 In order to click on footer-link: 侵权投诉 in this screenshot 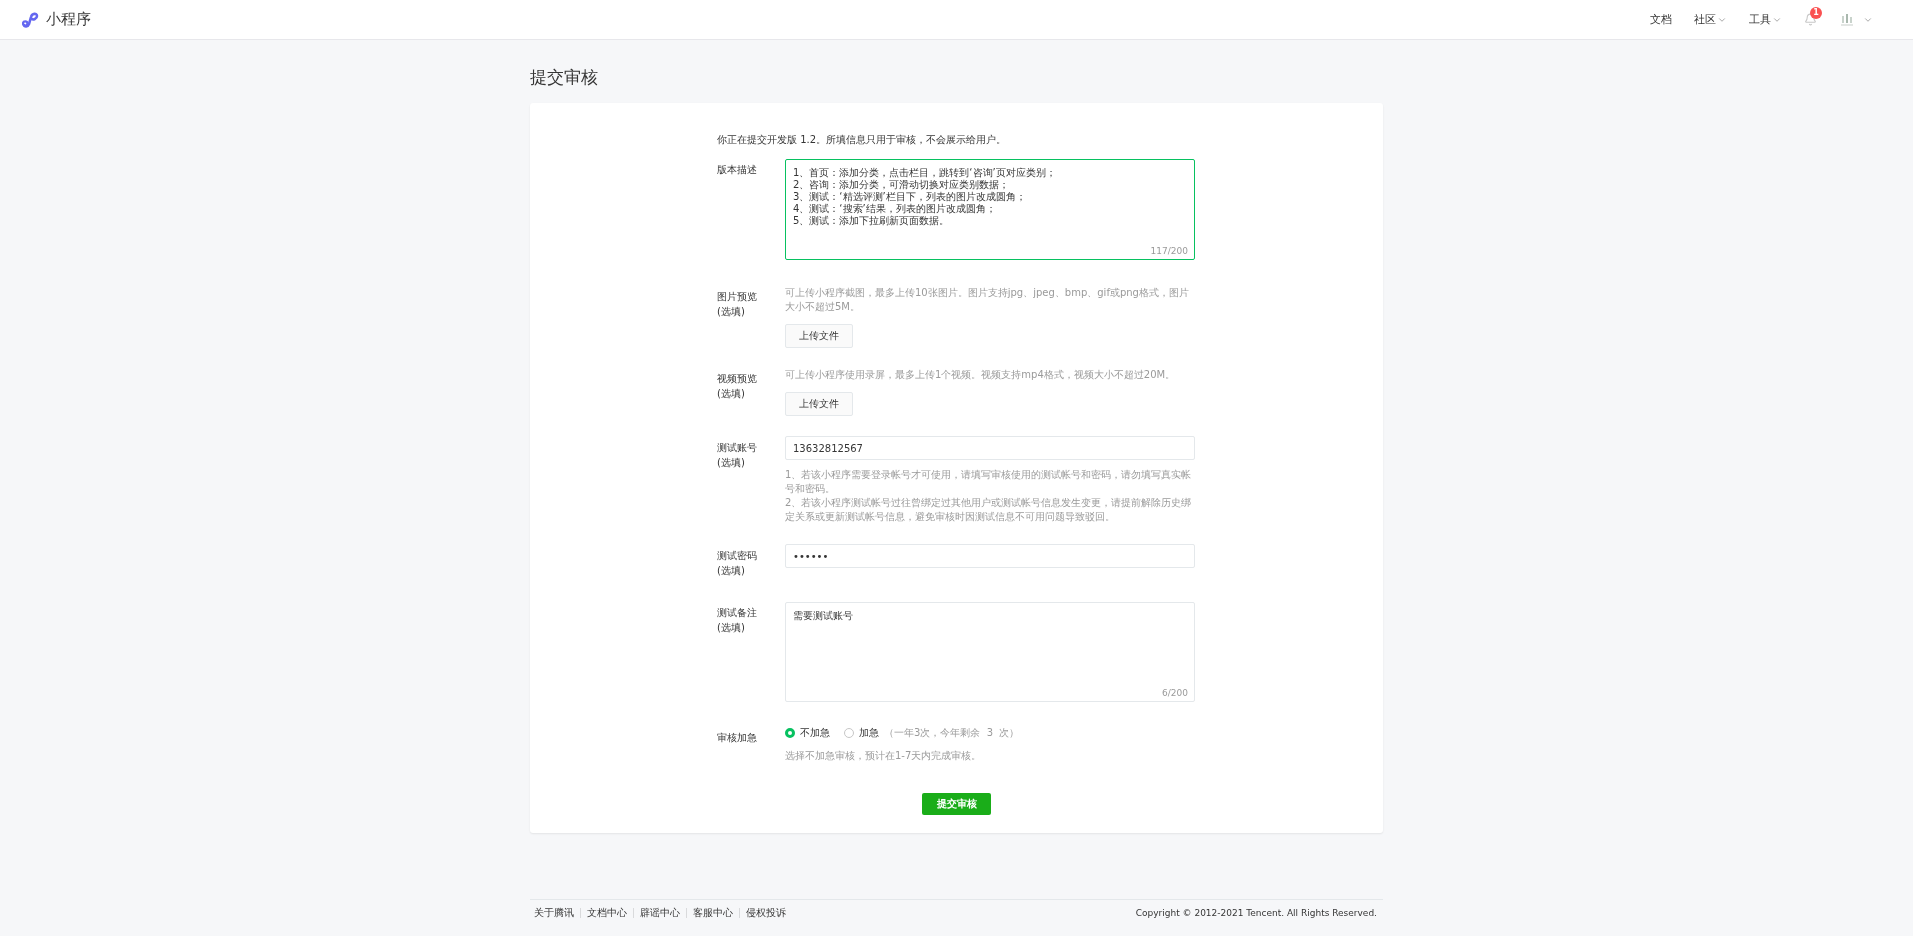, I will do `click(765, 913)`.